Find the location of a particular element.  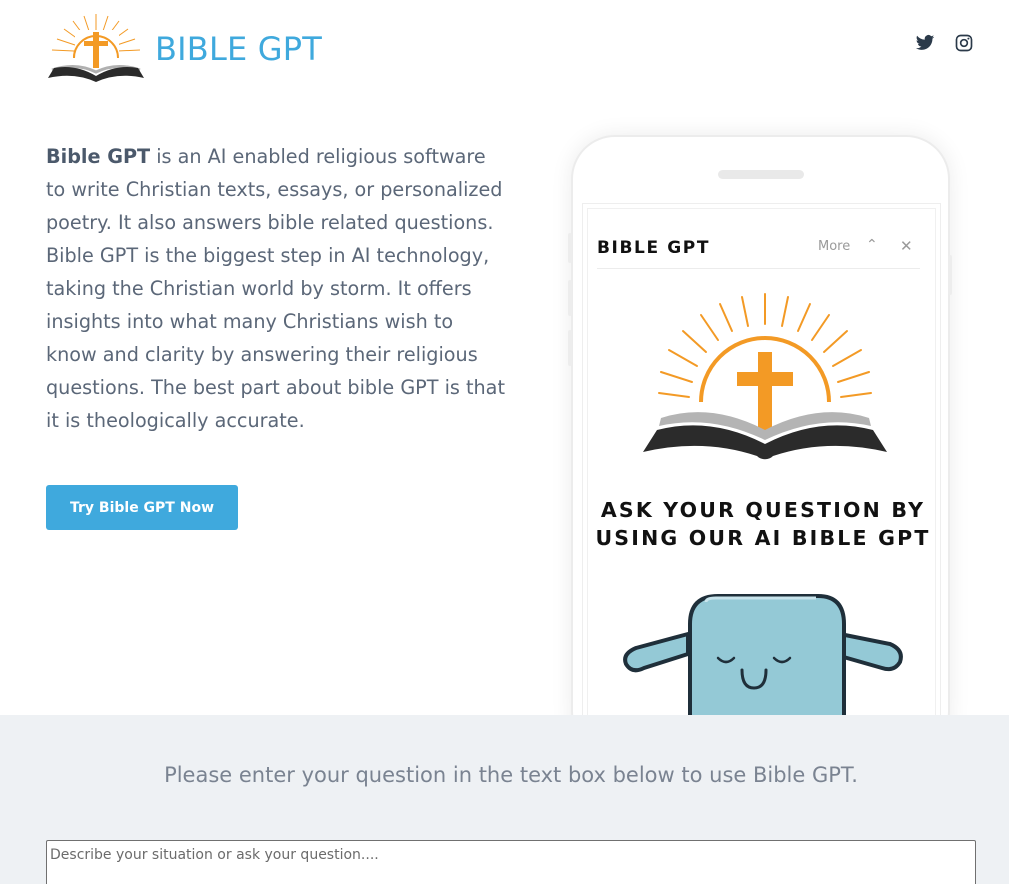

chevron-up-icon: ⌃ is located at coordinates (872, 245).